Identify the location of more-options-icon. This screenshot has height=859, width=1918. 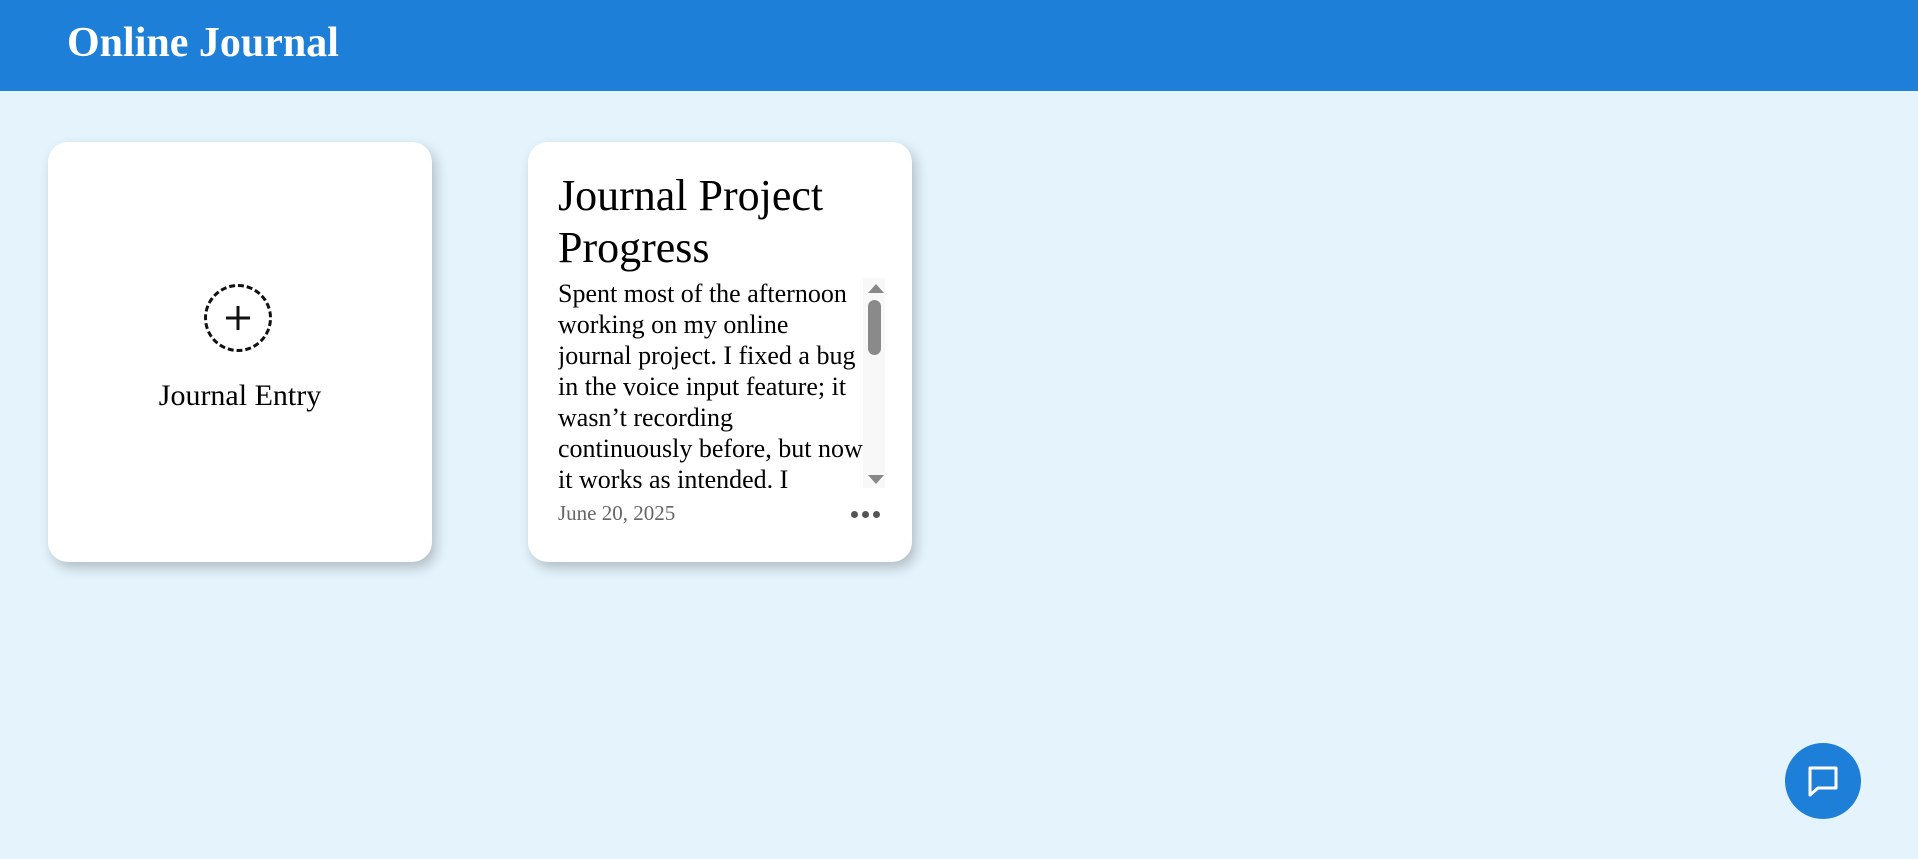
(866, 515).